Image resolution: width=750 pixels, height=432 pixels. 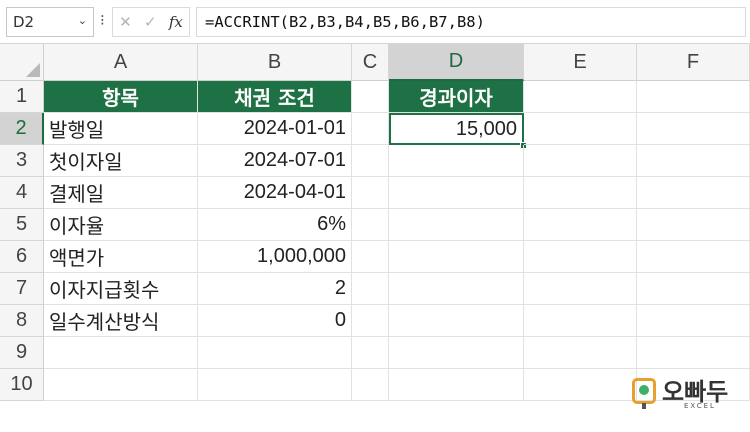 What do you see at coordinates (275, 385) in the screenshot?
I see `cell-b10` at bounding box center [275, 385].